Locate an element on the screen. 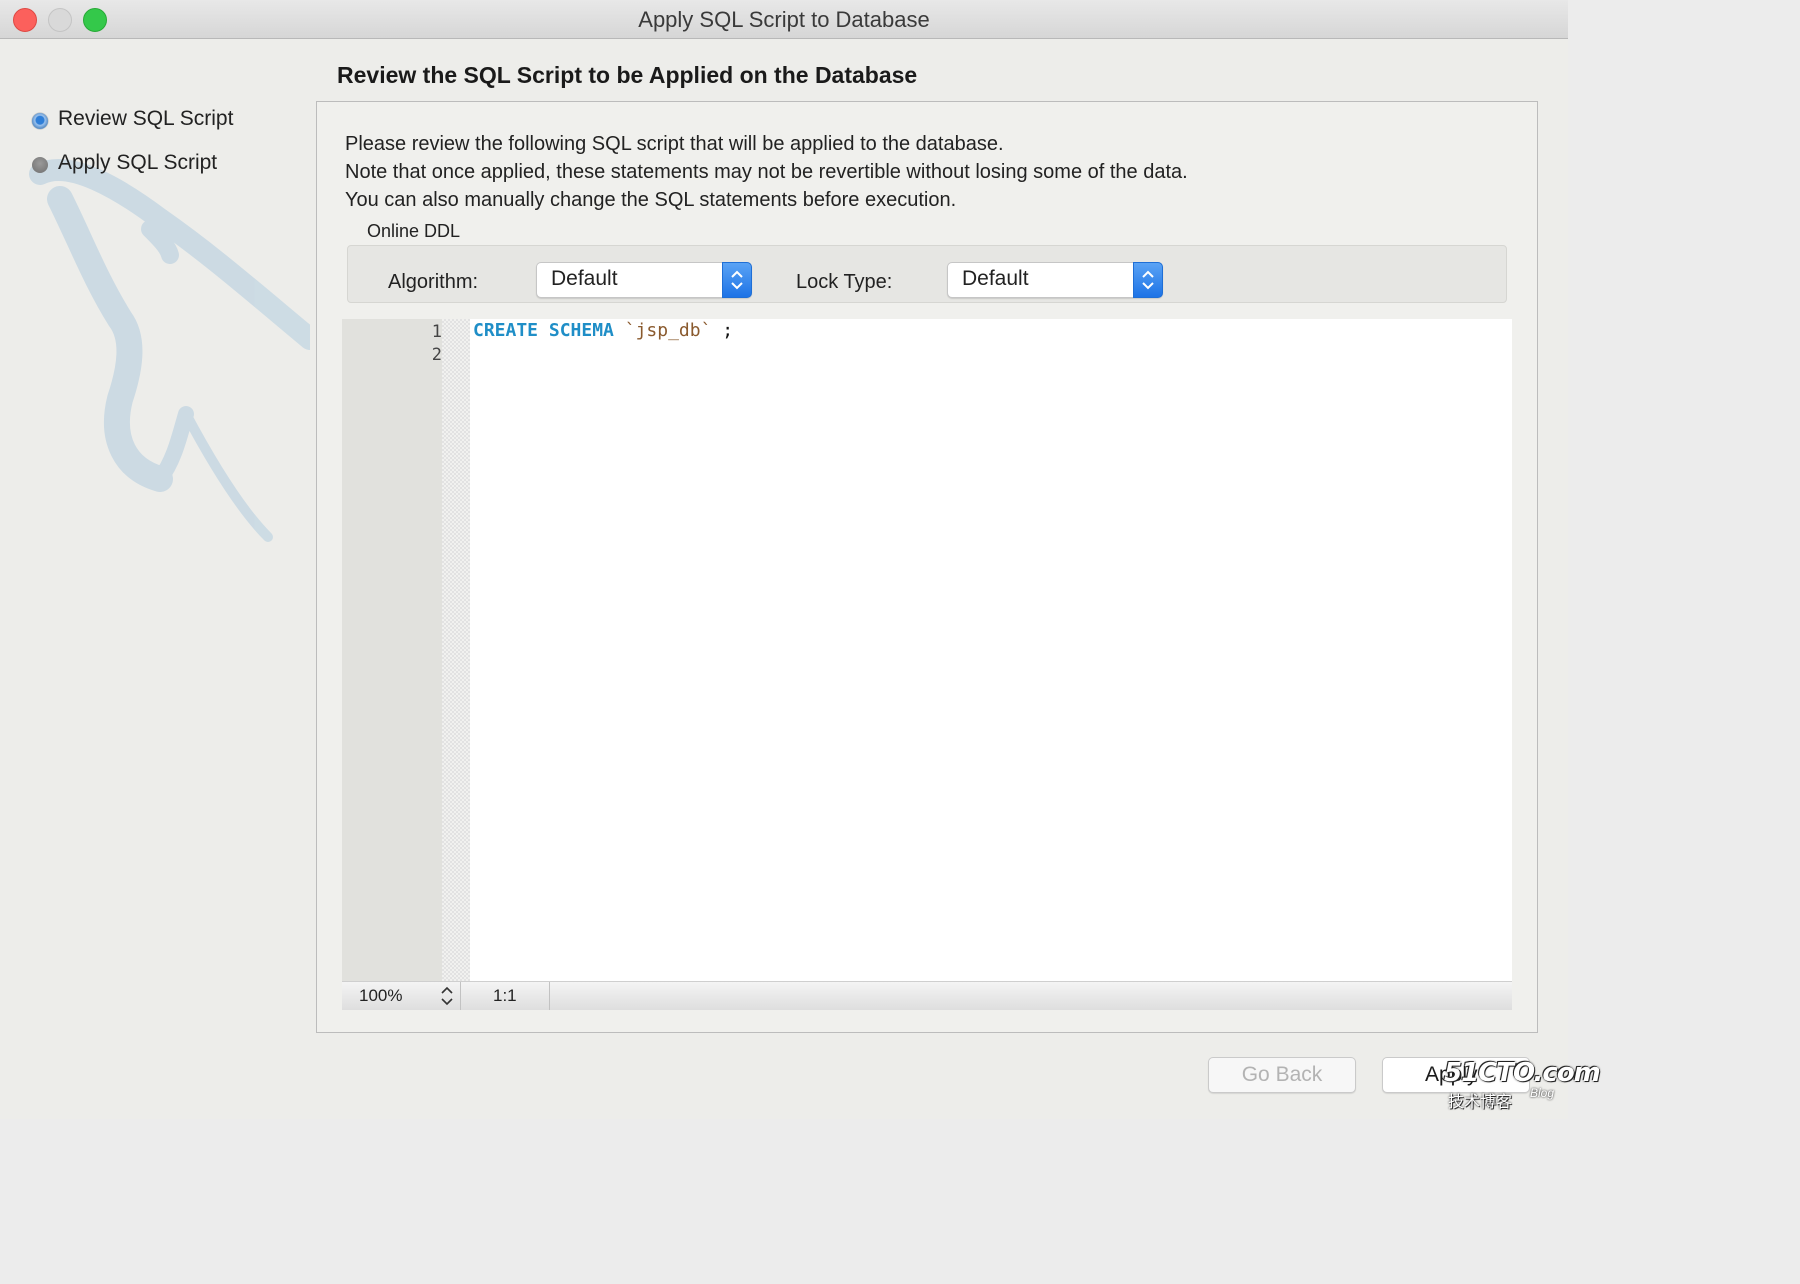  zoom-stepper-icon is located at coordinates (447, 996).